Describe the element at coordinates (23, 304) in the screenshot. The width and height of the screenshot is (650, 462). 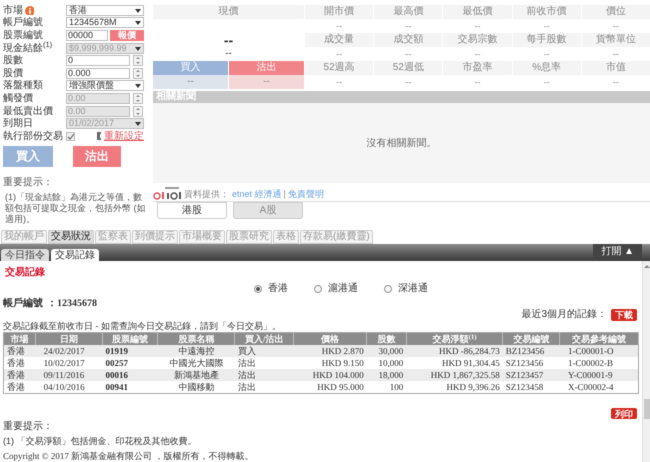
I see `account-label: 帳戶編號` at that location.